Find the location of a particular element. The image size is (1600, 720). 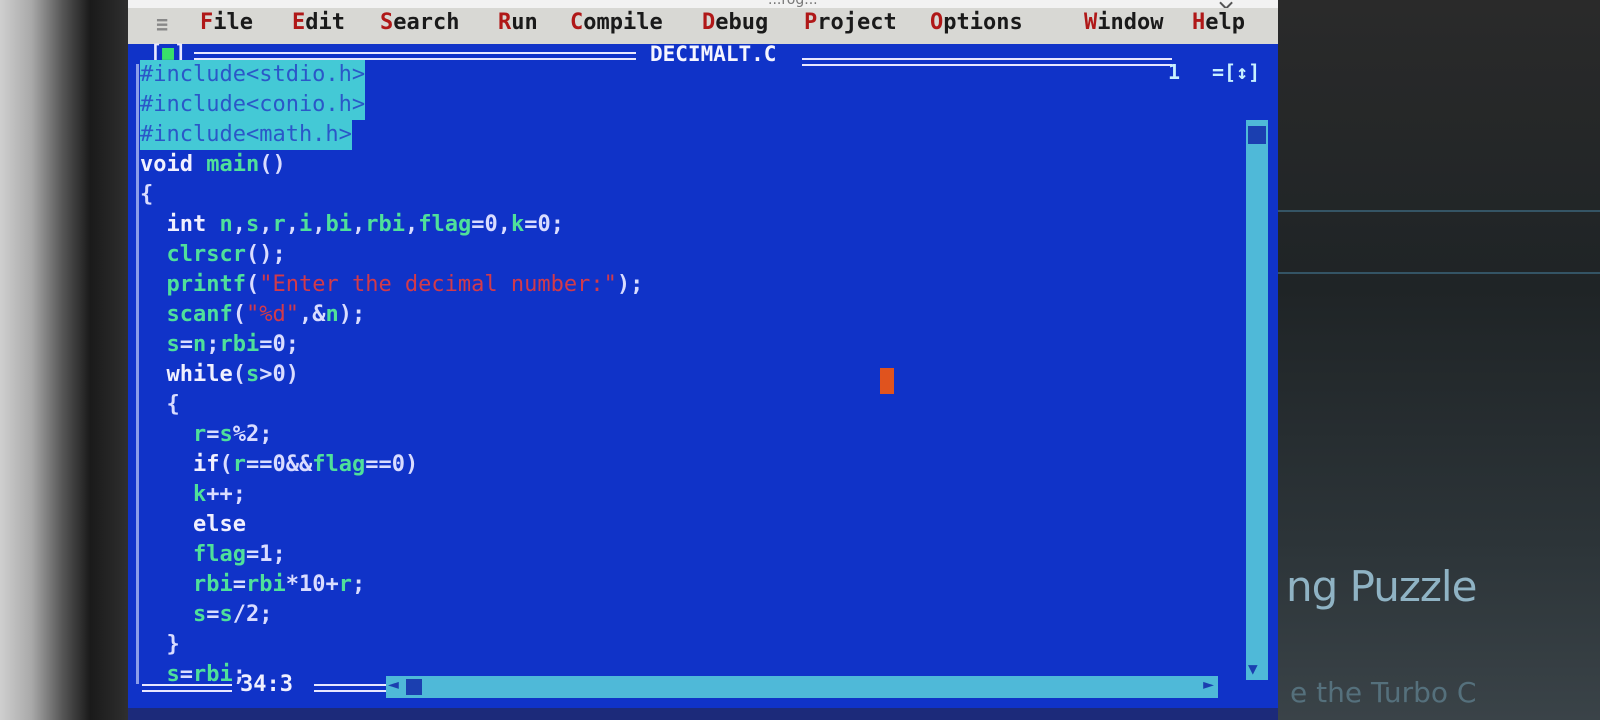

string-literal: "Enter the decimal number:" is located at coordinates (438, 284).